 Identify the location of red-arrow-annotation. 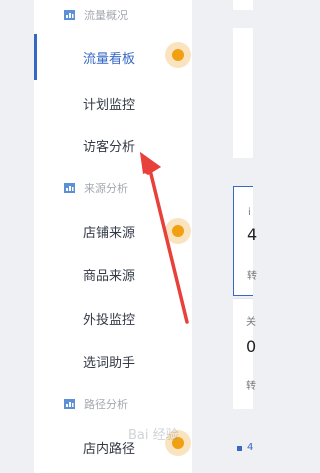
(164, 238).